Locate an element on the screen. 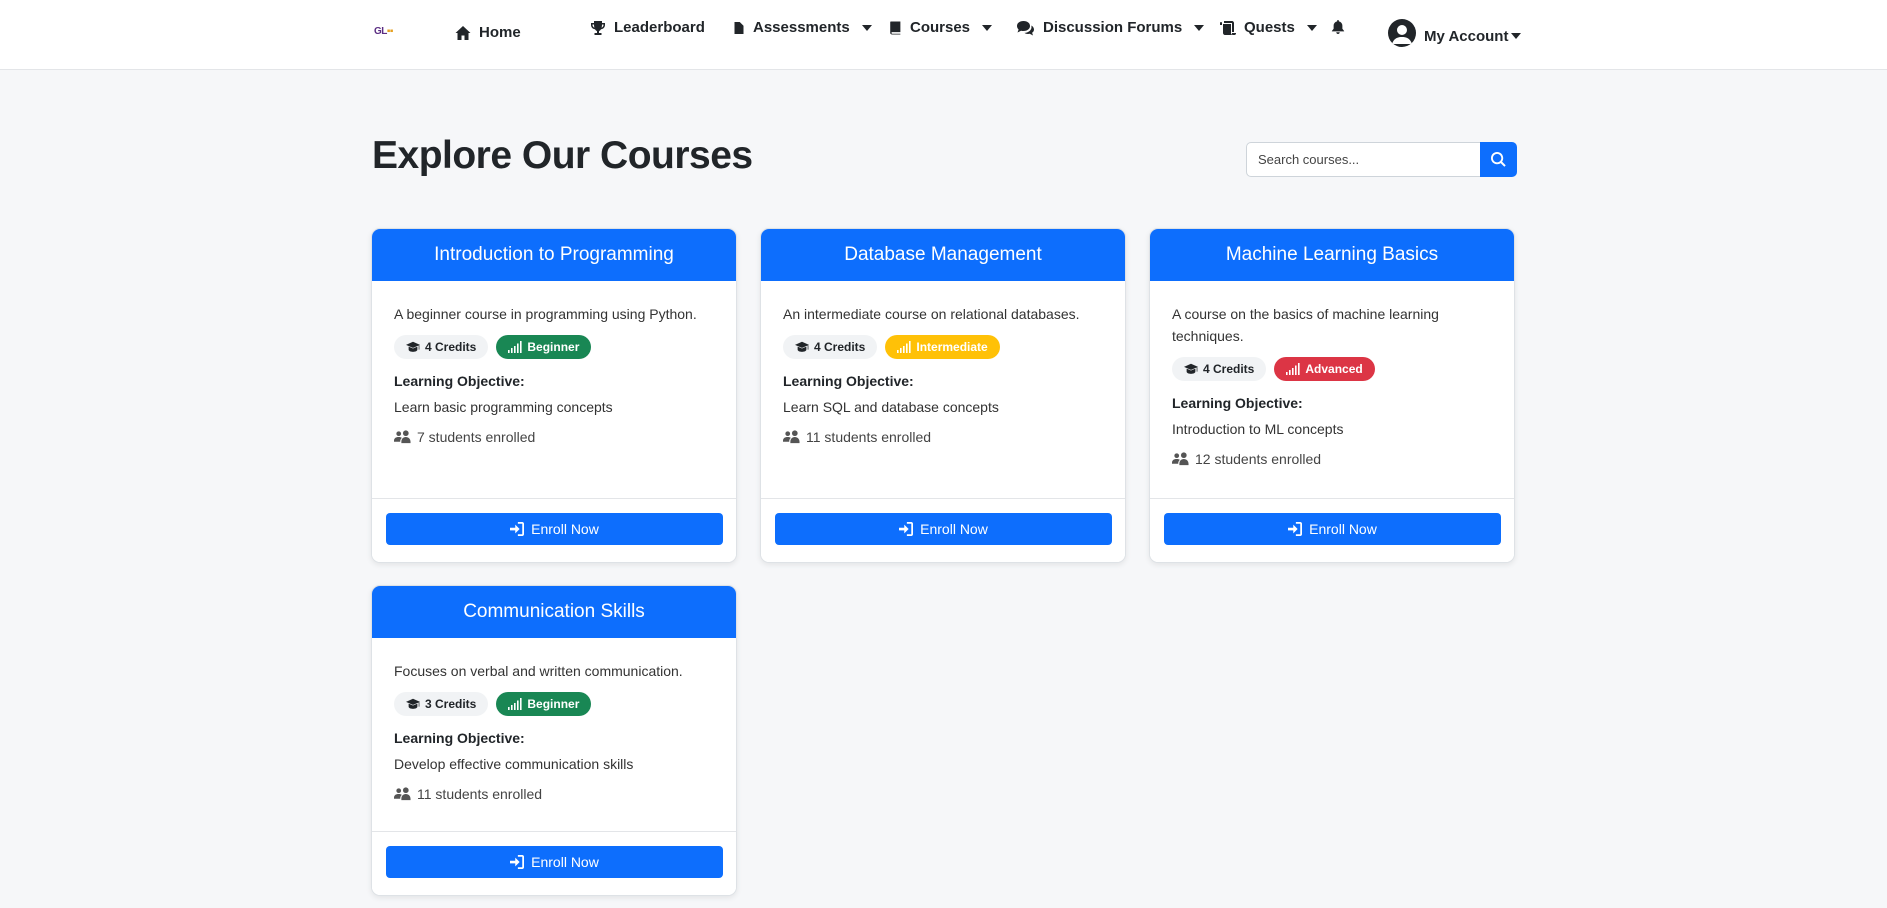  nav-assessments-label: Assessments is located at coordinates (801, 27).